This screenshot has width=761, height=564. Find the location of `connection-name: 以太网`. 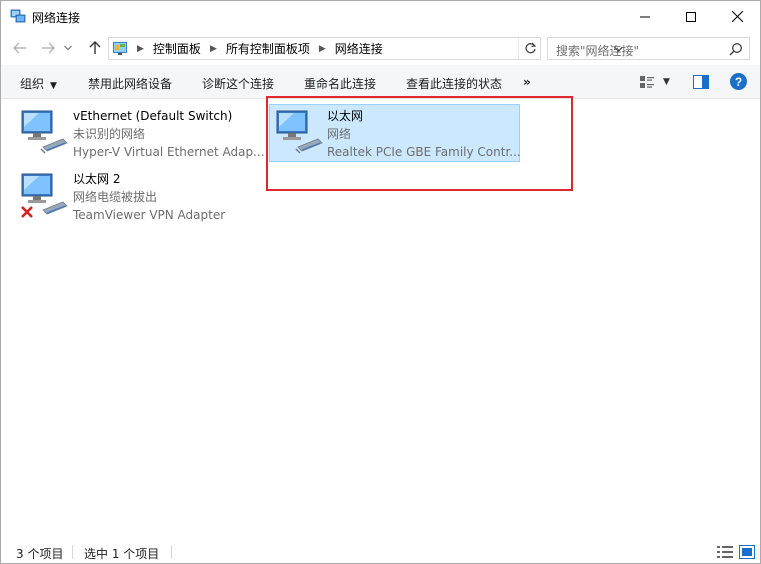

connection-name: 以太网 is located at coordinates (345, 116).